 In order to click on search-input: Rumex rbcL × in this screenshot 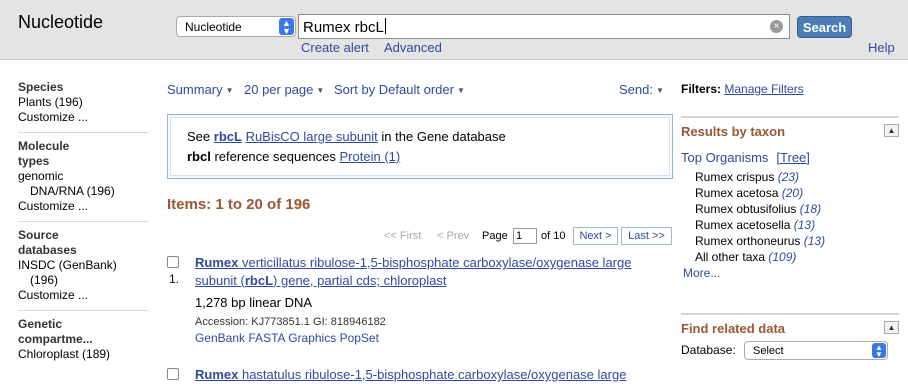, I will do `click(544, 26)`.